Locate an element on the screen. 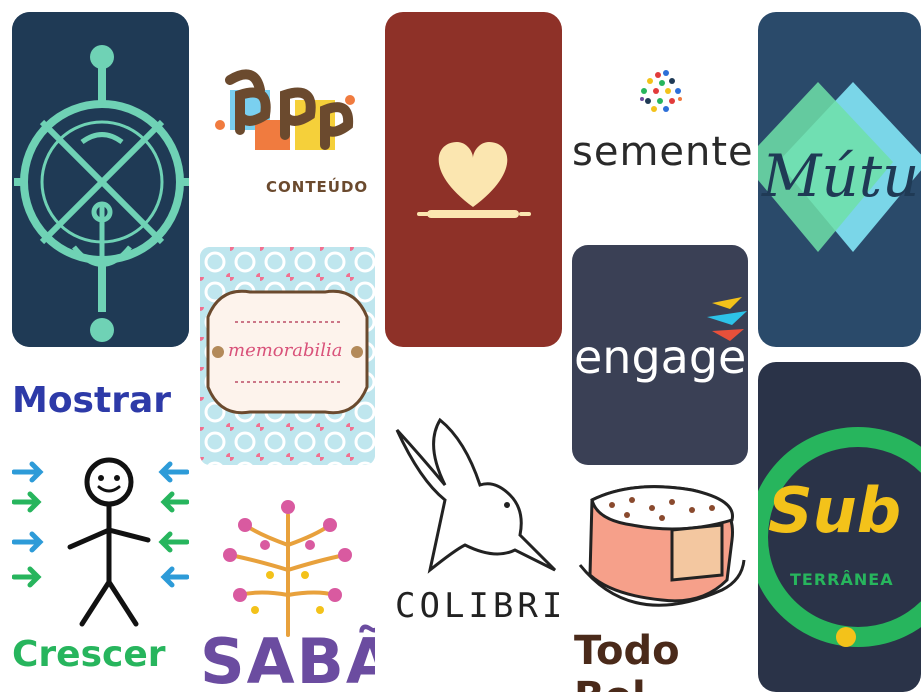 This screenshot has width=921, height=692. ships-wheel-icon is located at coordinates (100, 179).